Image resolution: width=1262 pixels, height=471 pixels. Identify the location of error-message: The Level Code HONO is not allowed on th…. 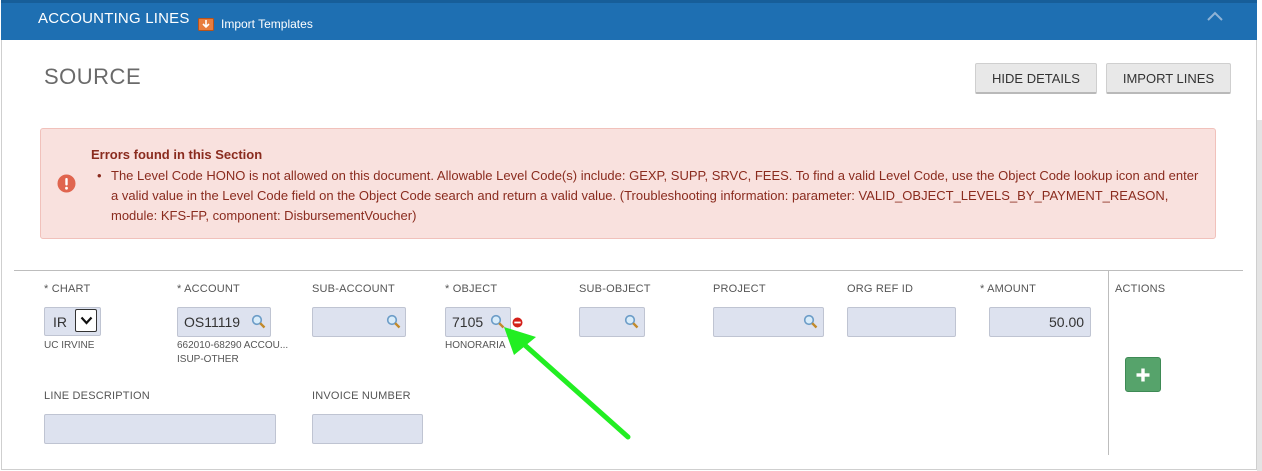
(655, 195).